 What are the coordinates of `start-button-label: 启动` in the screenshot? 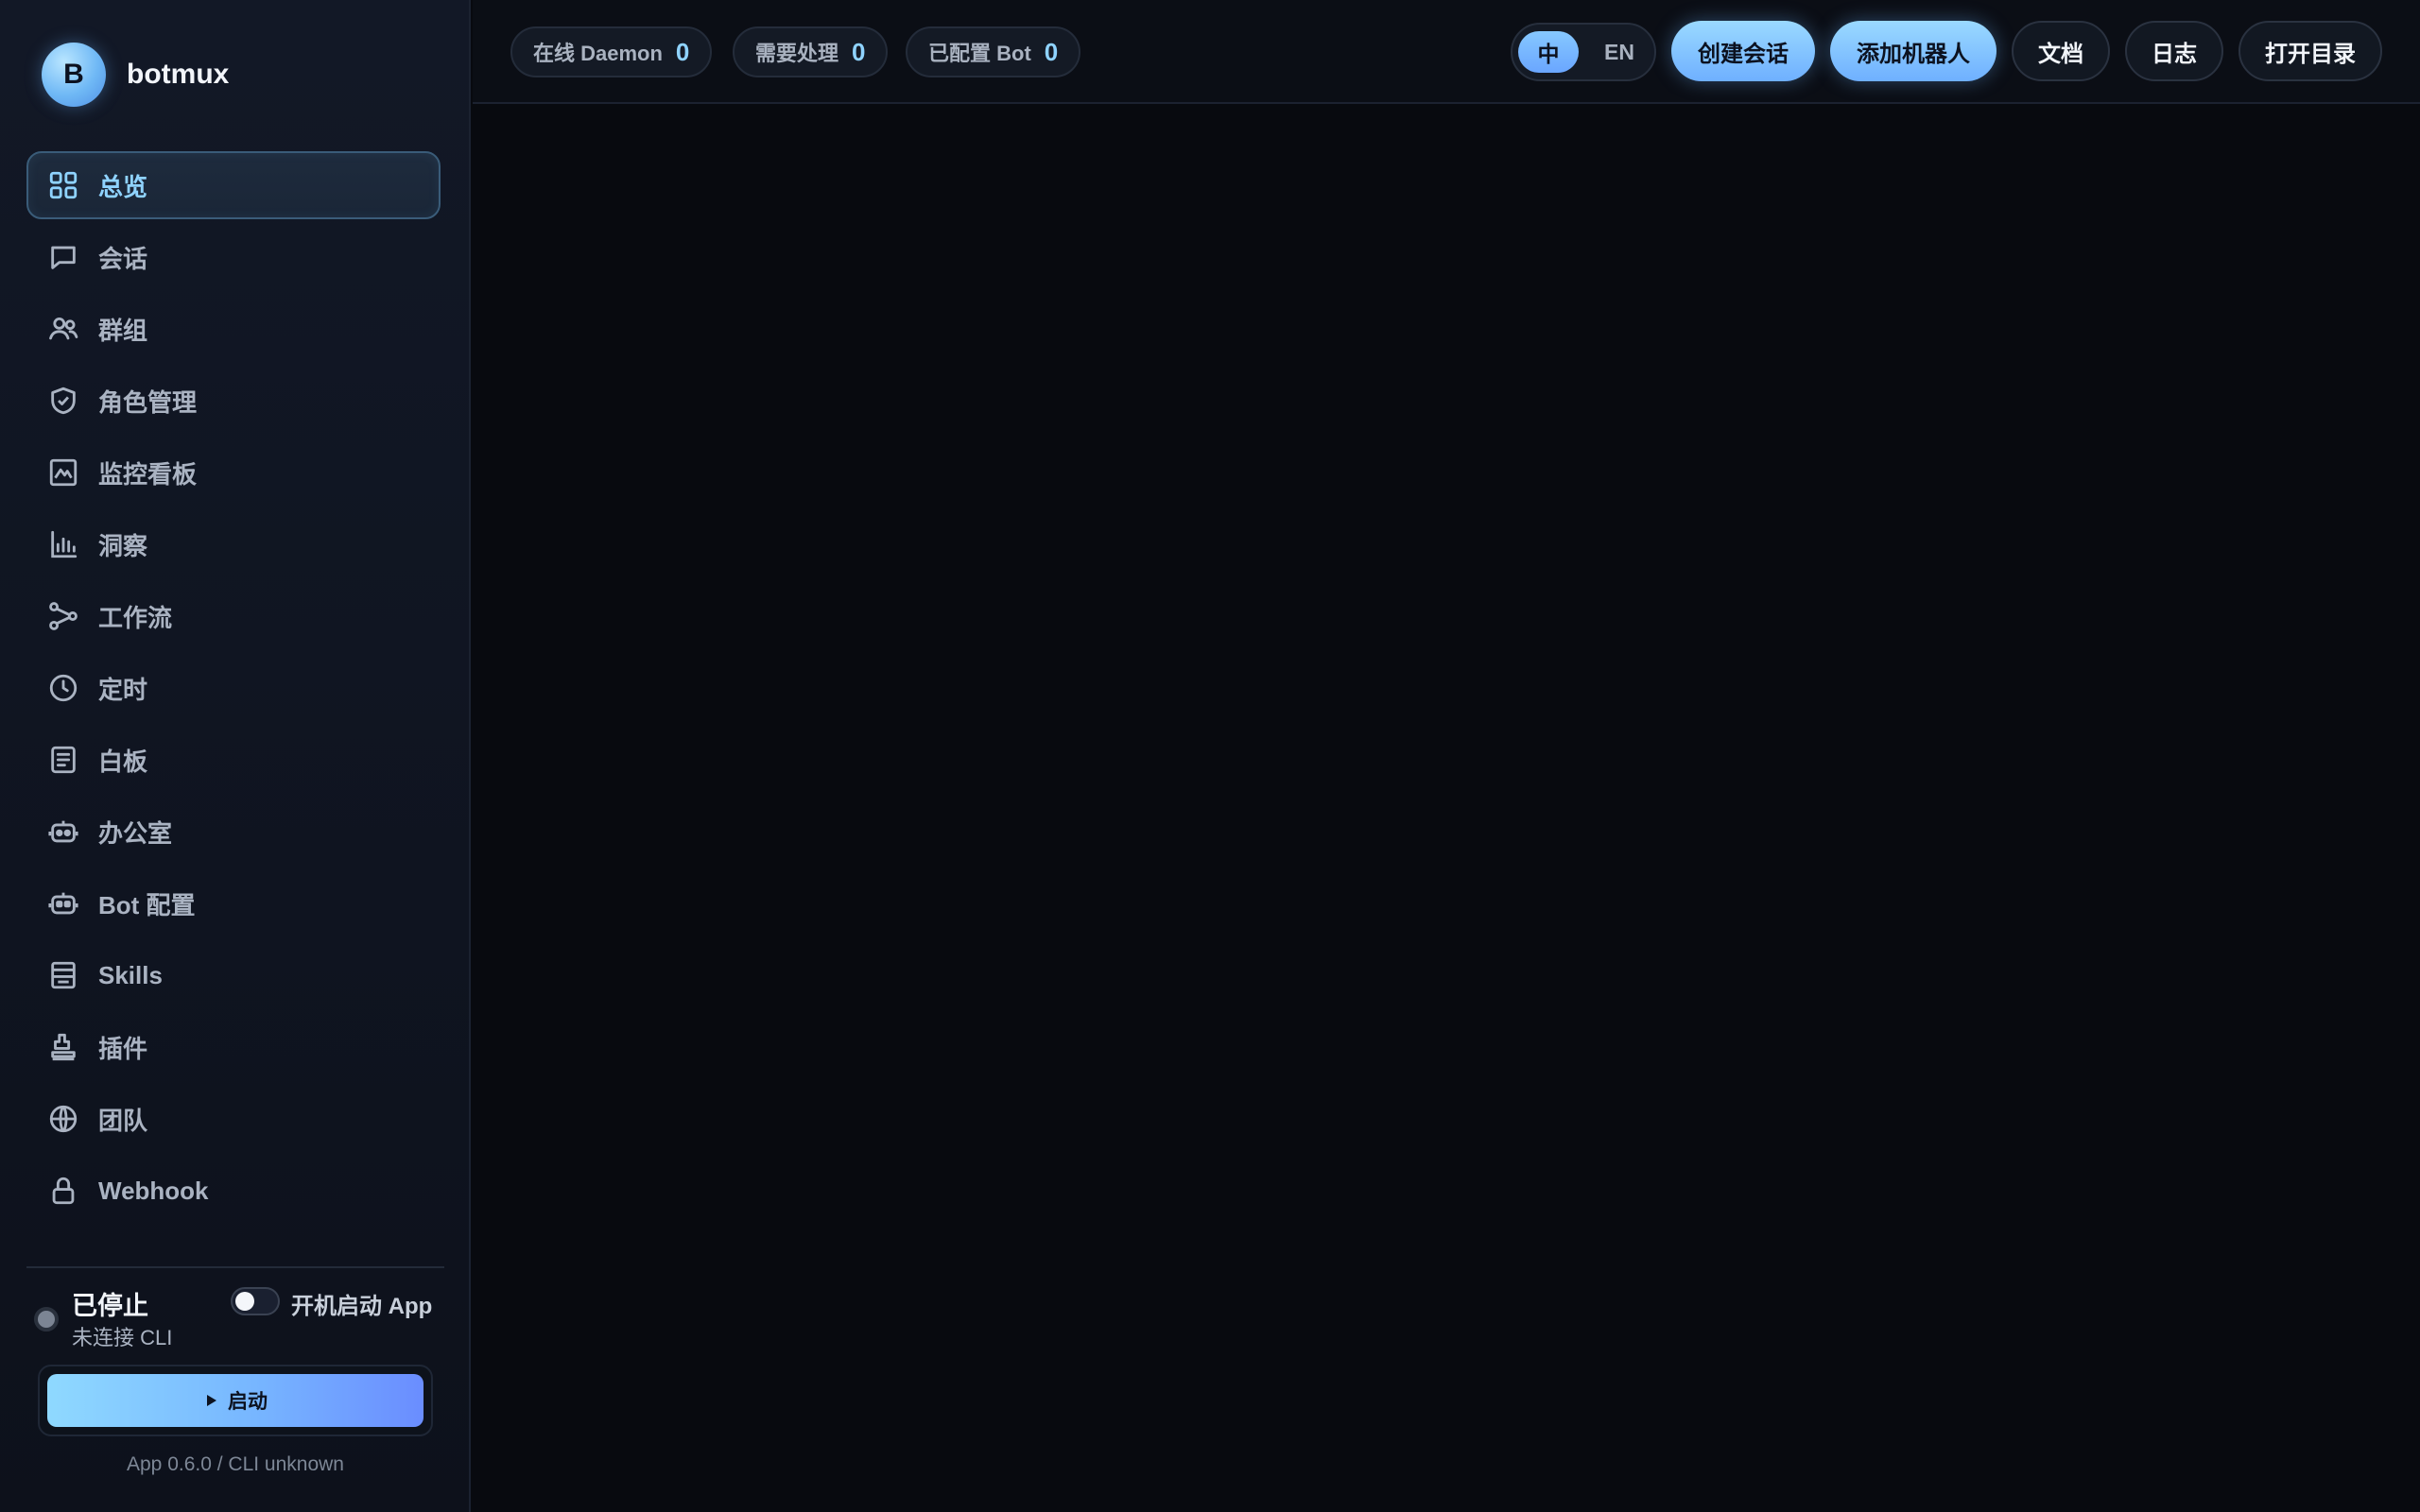 It's located at (248, 1402).